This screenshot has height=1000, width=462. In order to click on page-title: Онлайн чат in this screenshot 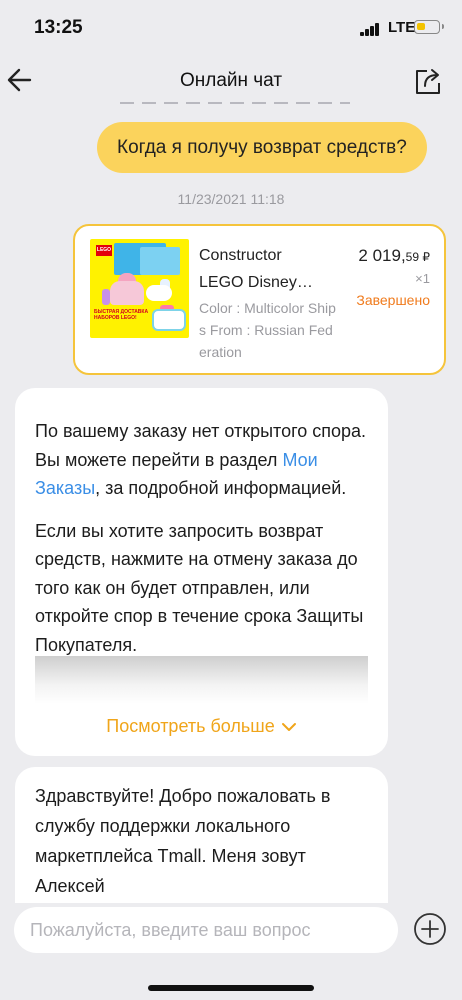, I will do `click(231, 80)`.